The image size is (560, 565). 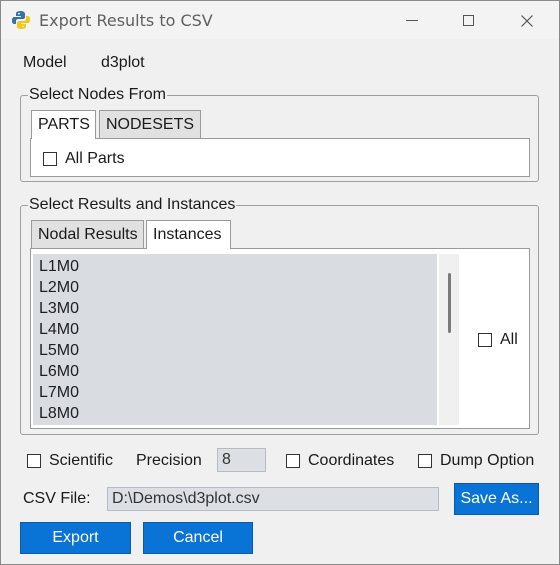 What do you see at coordinates (241, 460) in the screenshot?
I see `precision-input: 8` at bounding box center [241, 460].